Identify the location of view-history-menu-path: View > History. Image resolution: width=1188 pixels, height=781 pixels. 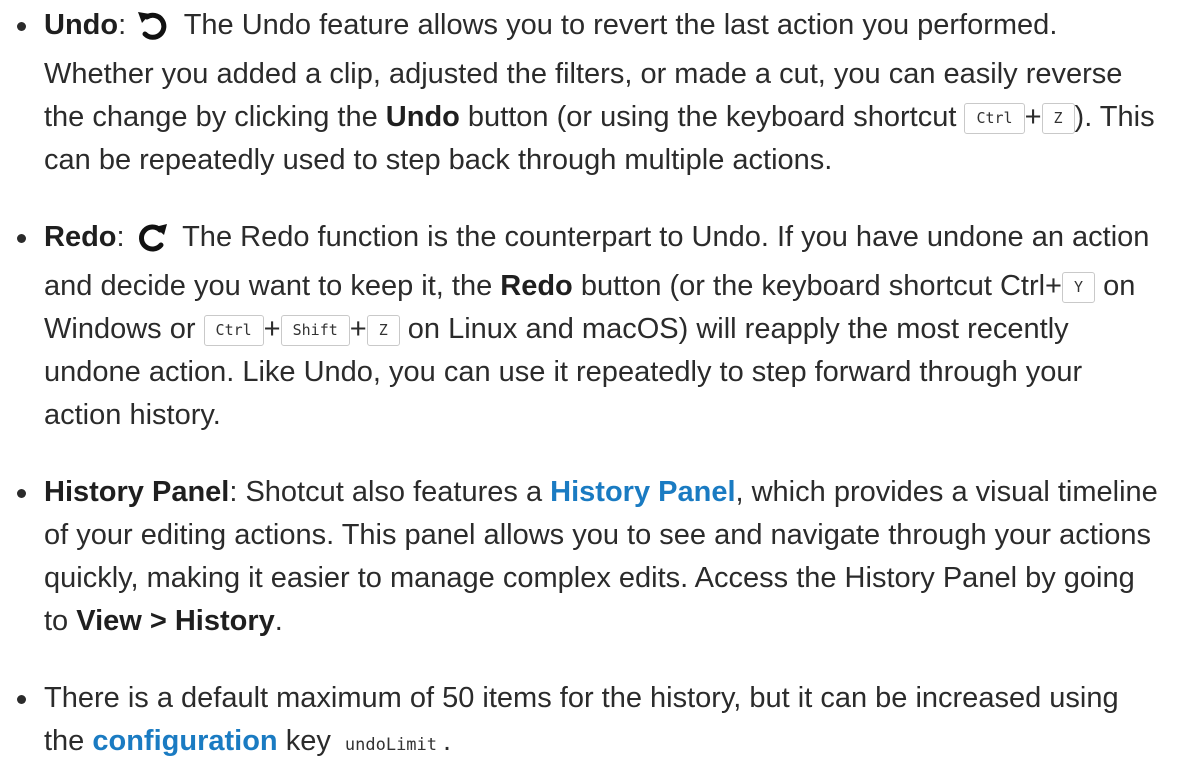
(175, 621).